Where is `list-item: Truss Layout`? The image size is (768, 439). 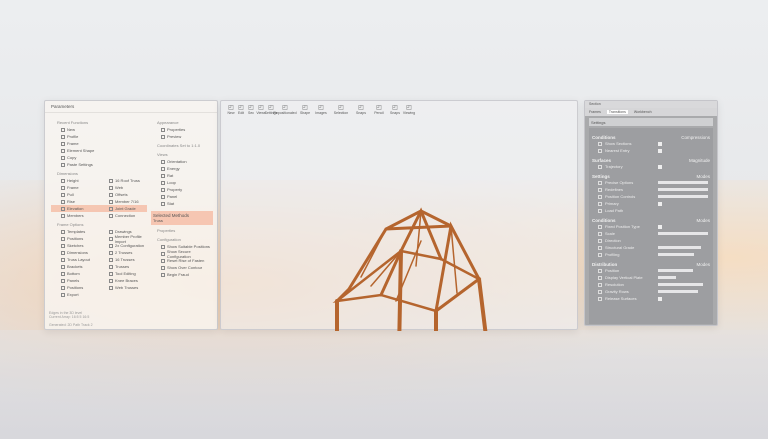 list-item: Truss Layout is located at coordinates (75, 259).